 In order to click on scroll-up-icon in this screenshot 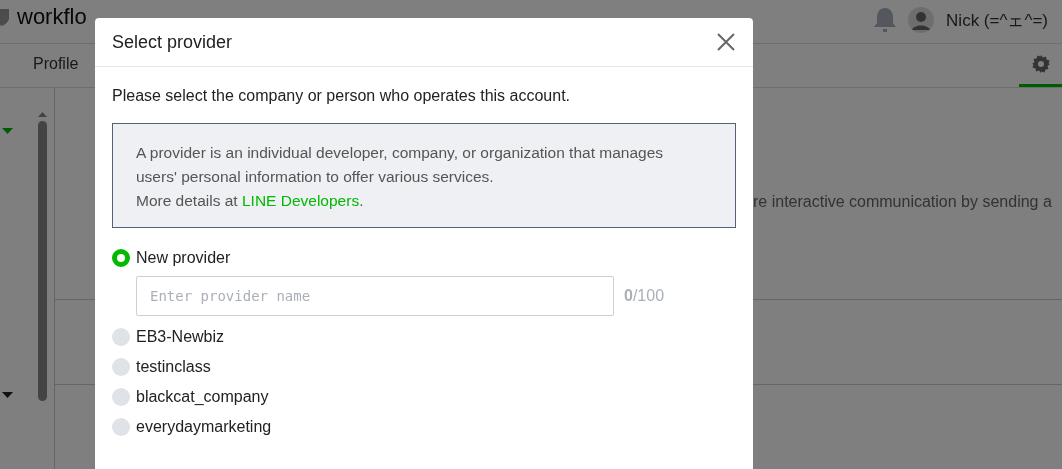, I will do `click(42, 114)`.